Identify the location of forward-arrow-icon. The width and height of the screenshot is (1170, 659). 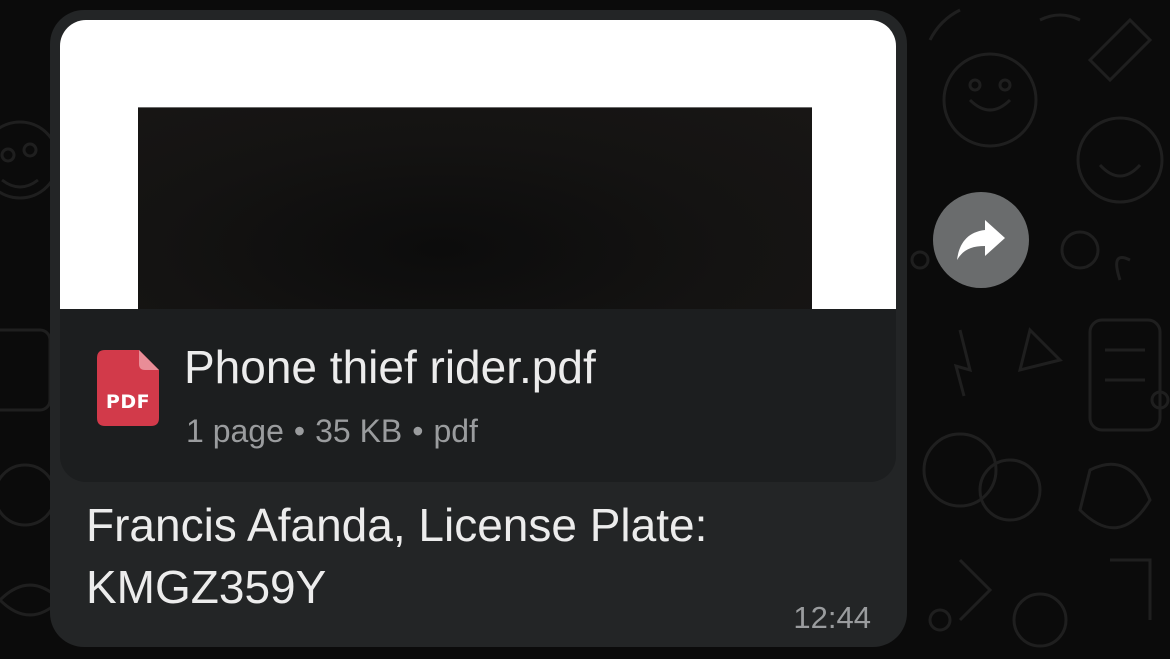
(981, 240).